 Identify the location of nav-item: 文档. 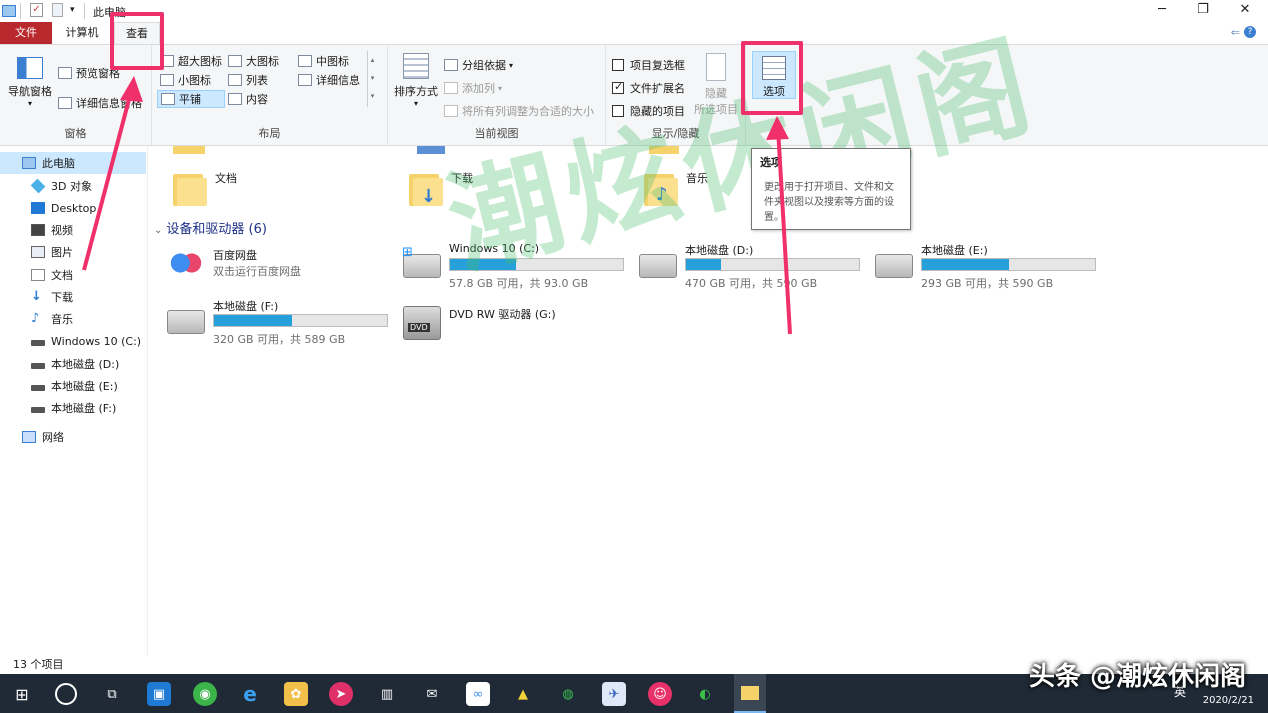
(73, 275).